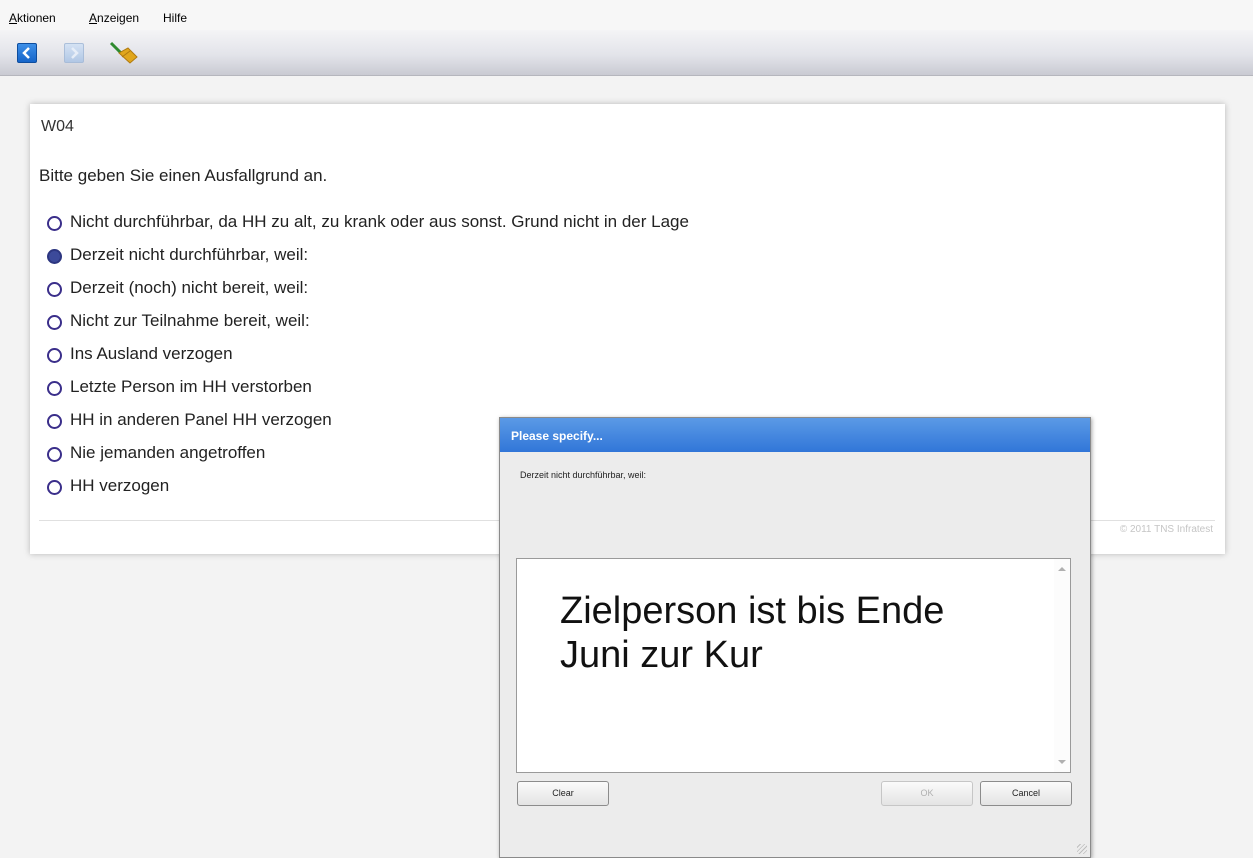 The width and height of the screenshot is (1253, 858). I want to click on textarea-value: Zielperson ist bis Ende Juni zur Kur, so click(752, 633).